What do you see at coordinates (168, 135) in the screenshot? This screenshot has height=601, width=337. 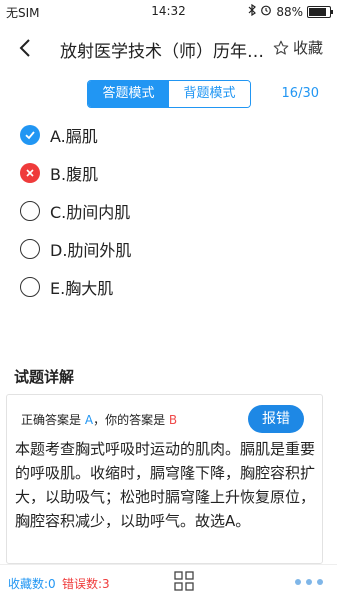 I see `option-a: A.膈肌` at bounding box center [168, 135].